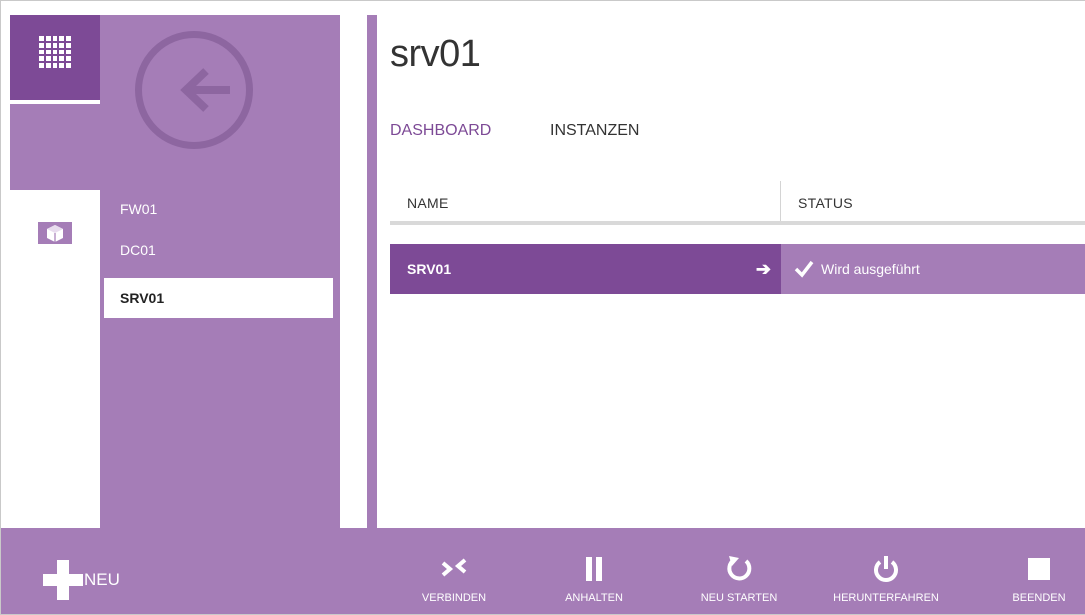 Image resolution: width=1085 pixels, height=615 pixels. What do you see at coordinates (825, 203) in the screenshot?
I see `column-header-status: STATUS` at bounding box center [825, 203].